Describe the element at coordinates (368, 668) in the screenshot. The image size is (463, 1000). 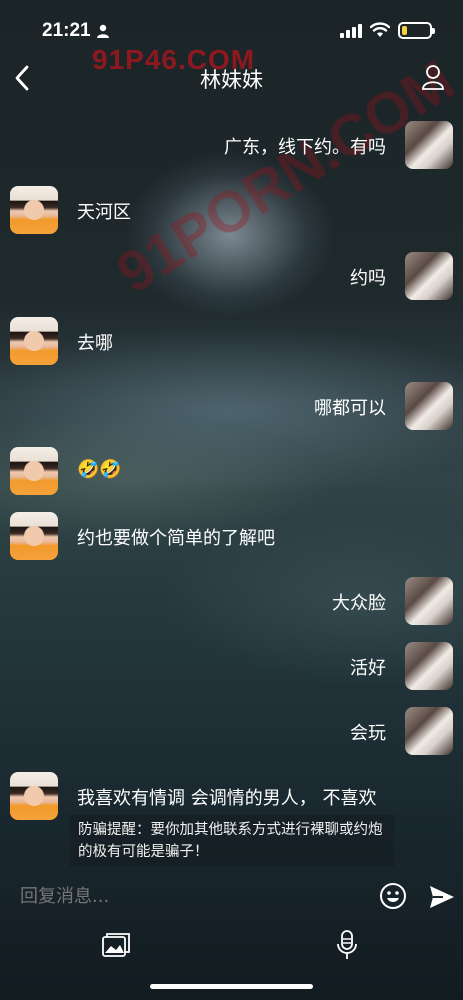
I see `sent-message-text: 活好` at that location.